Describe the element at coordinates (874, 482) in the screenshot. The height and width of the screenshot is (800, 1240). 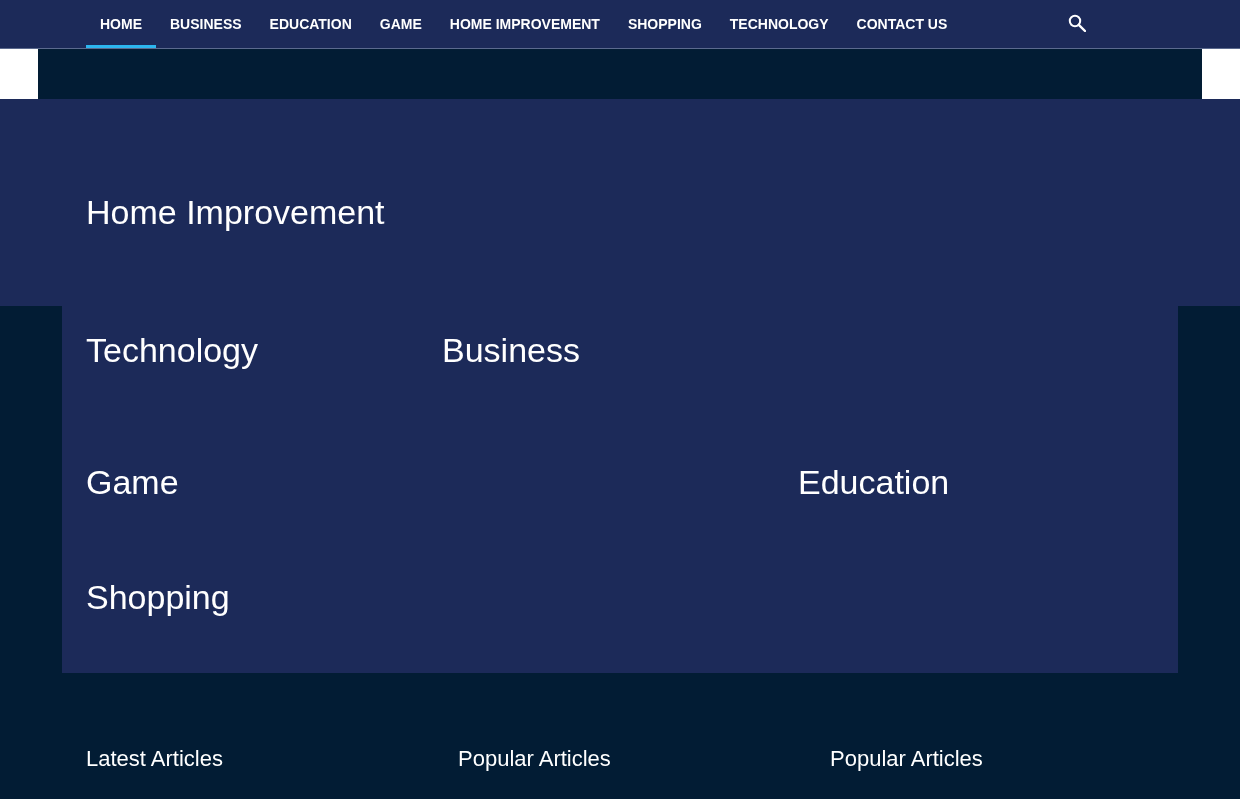
I see `category-heading: Education` at that location.